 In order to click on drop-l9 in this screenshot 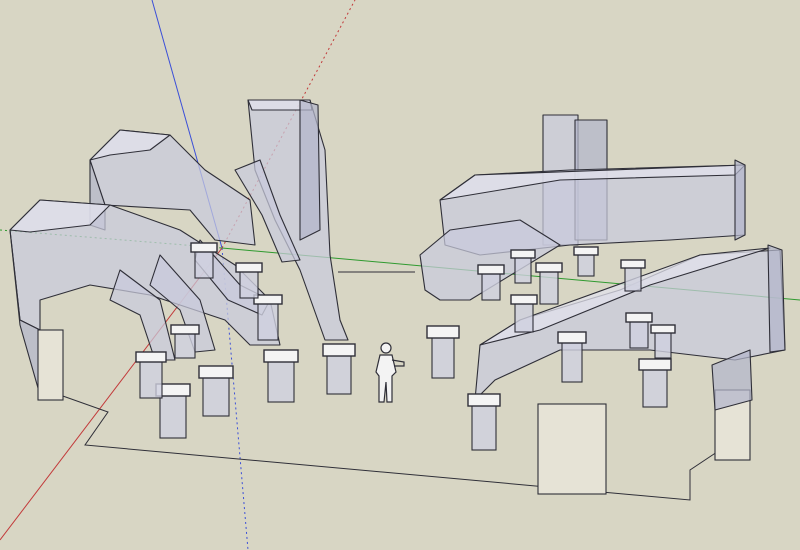, I will do `click(249, 280)`.